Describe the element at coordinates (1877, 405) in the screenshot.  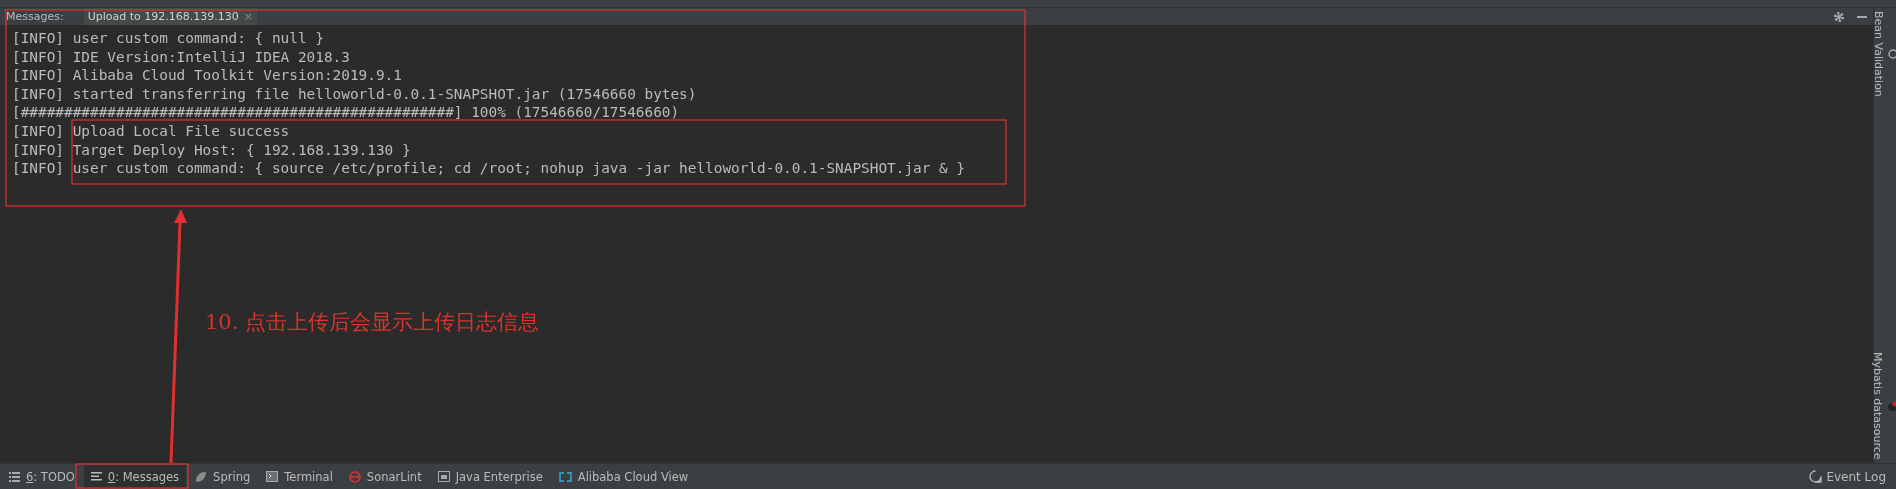
I see `sidebar-tab-label: Mybatis datasource` at that location.